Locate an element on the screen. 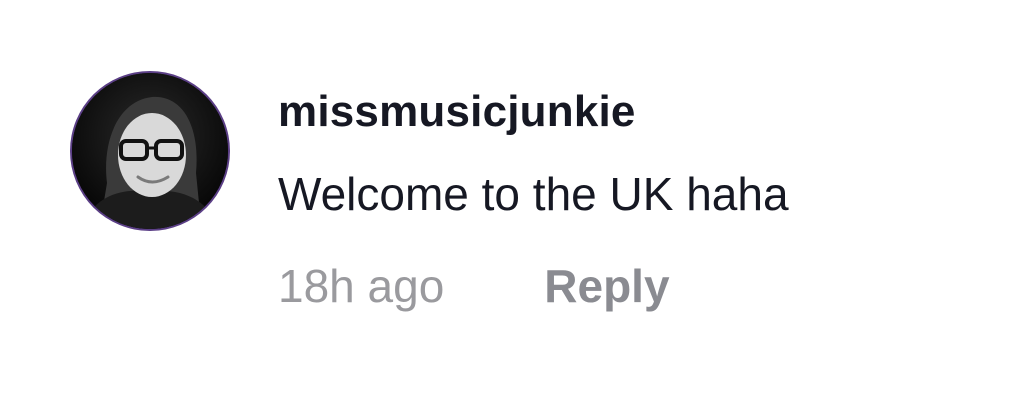 Image resolution: width=1024 pixels, height=402 pixels. user-avatar-icon is located at coordinates (150, 151).